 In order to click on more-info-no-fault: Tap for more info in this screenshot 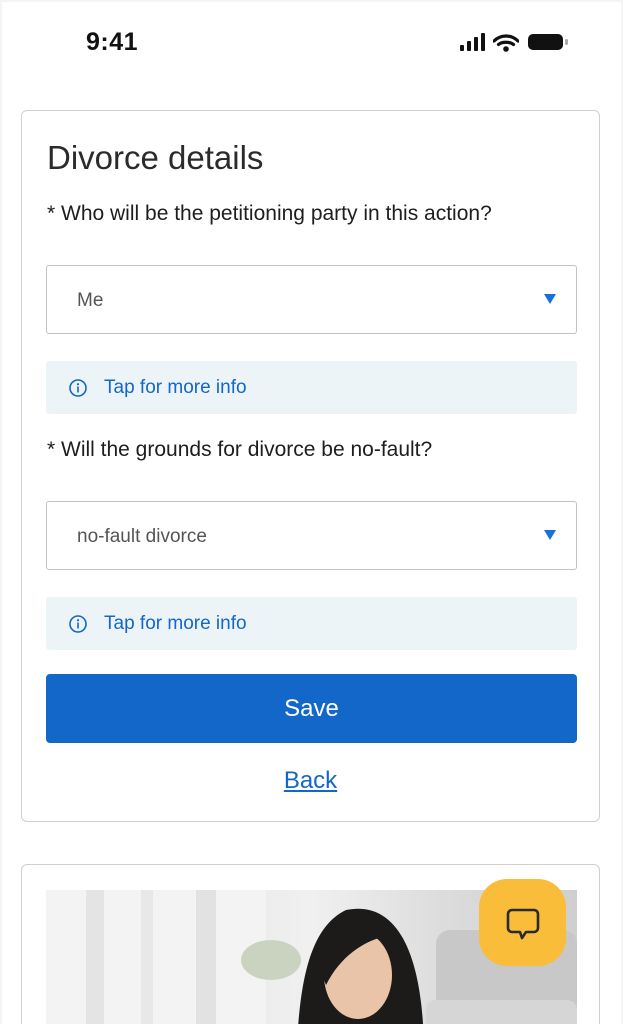, I will do `click(311, 623)`.